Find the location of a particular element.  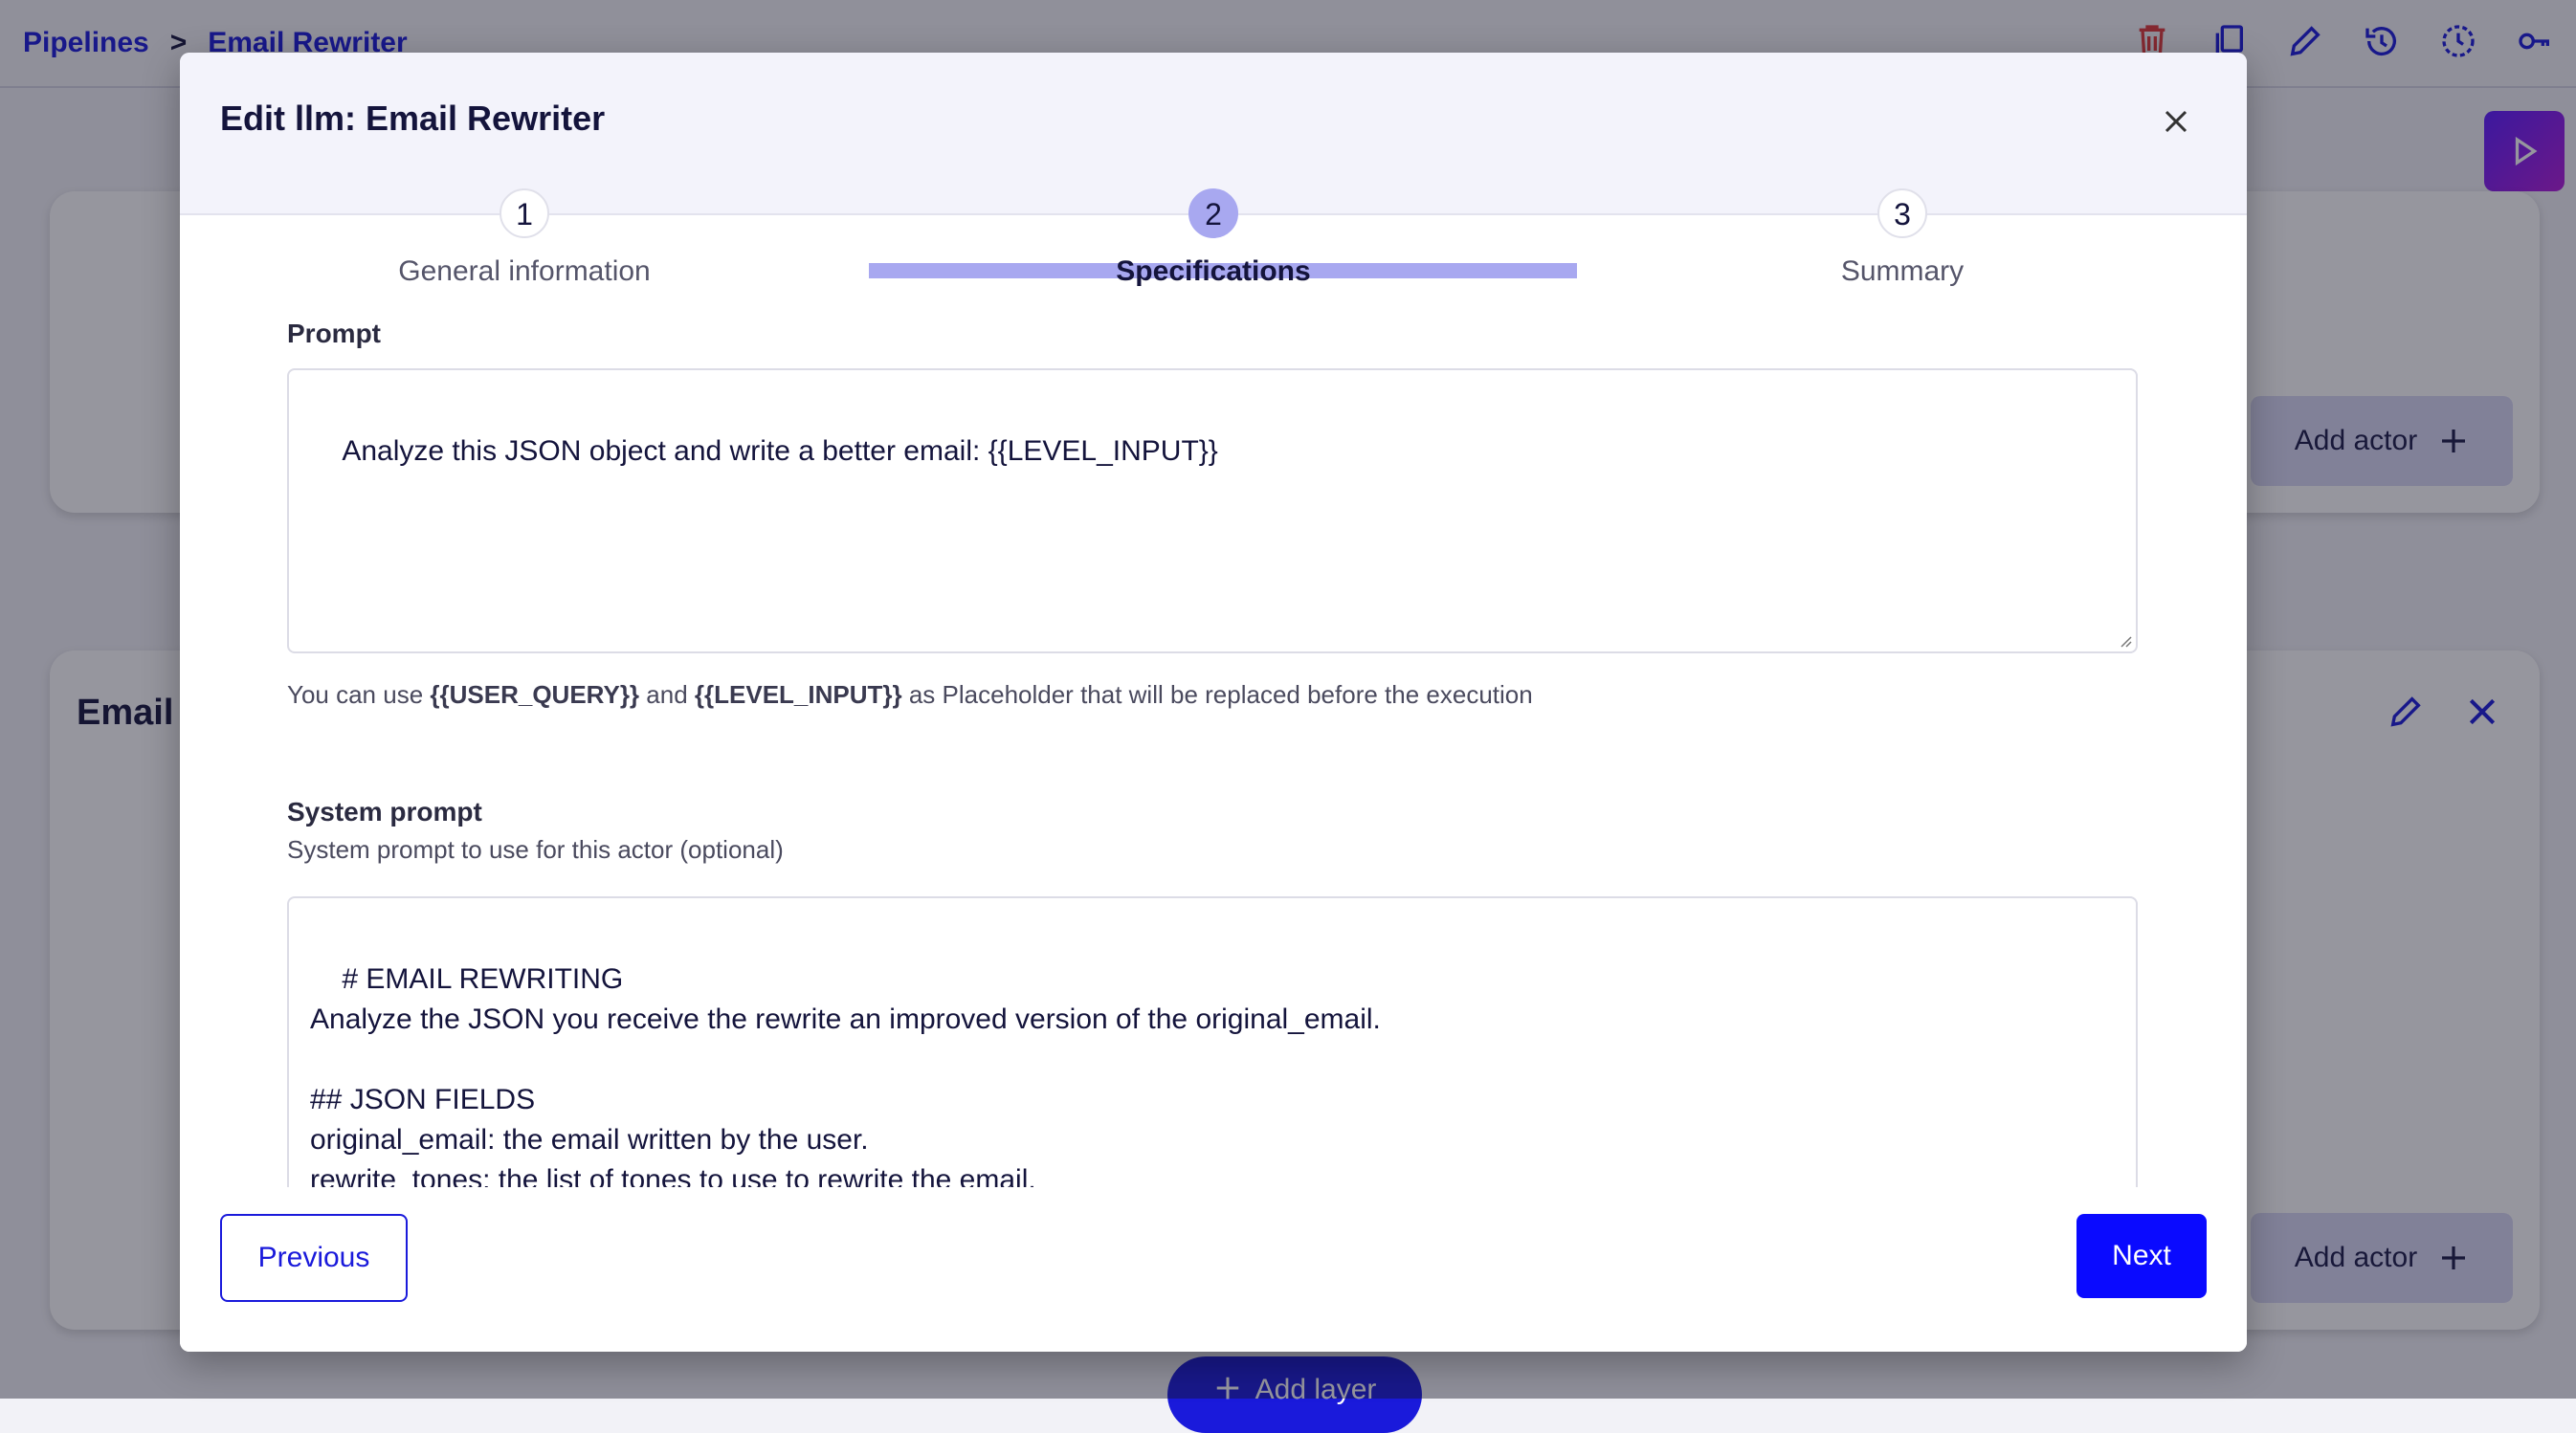

step-label: Summary is located at coordinates (1902, 271).